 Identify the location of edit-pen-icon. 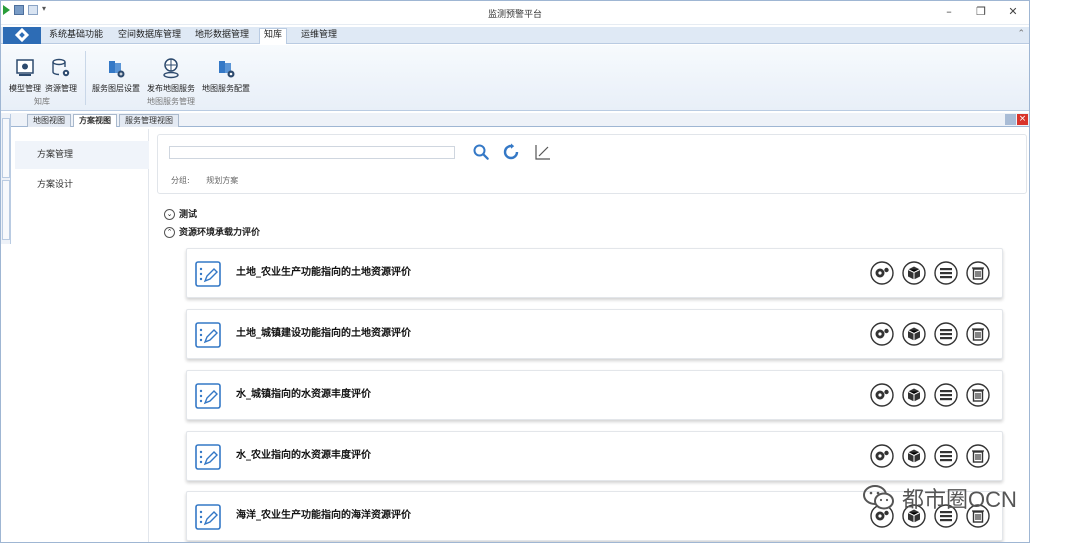
(543, 152).